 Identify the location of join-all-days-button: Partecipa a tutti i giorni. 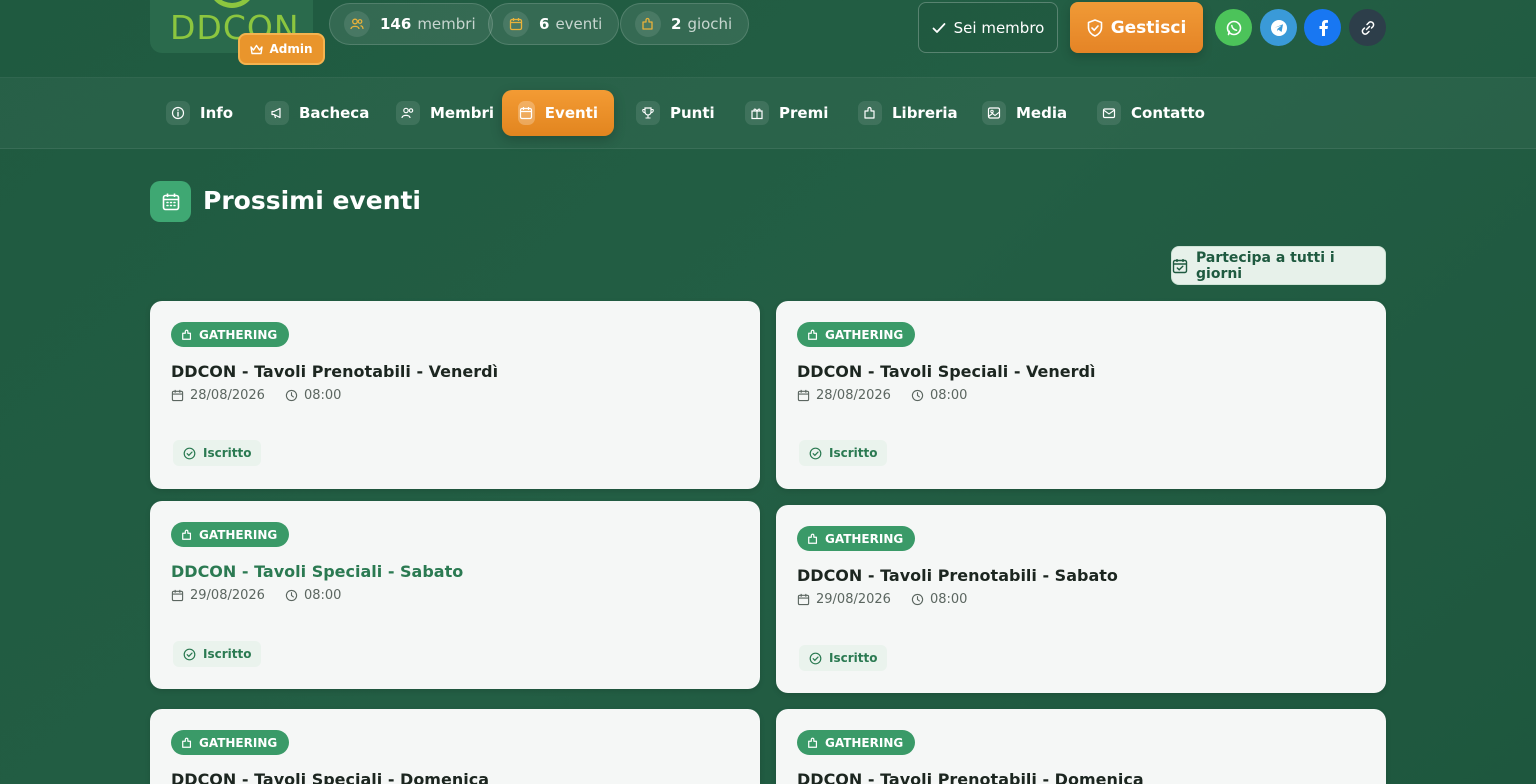
(1278, 265).